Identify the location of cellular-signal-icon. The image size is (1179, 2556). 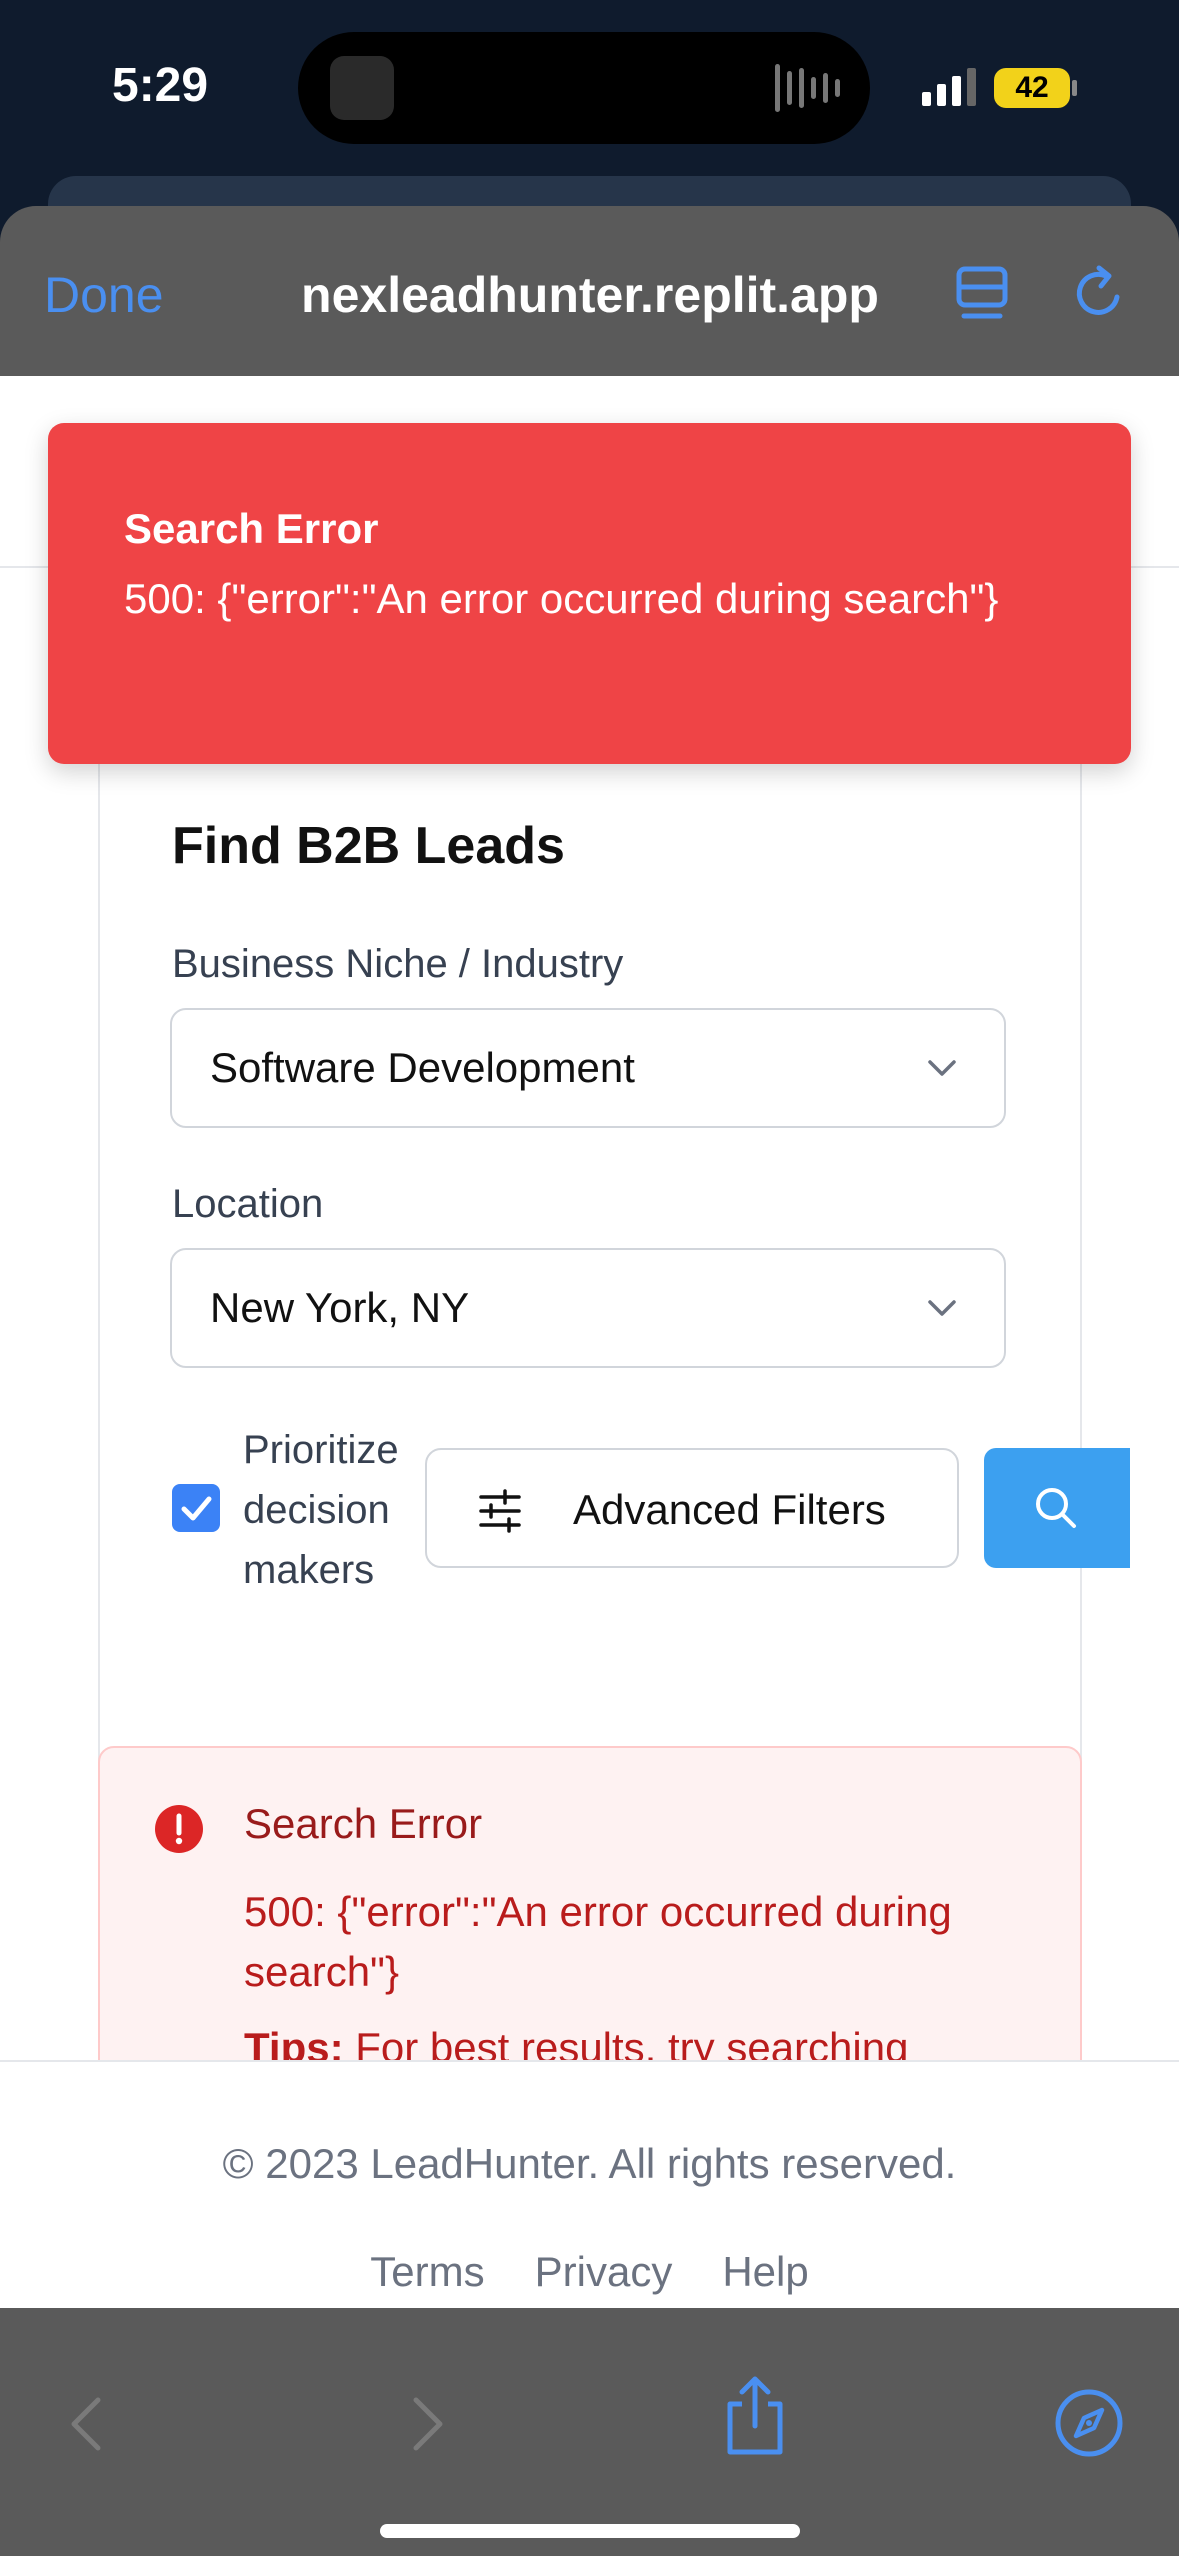
(949, 86).